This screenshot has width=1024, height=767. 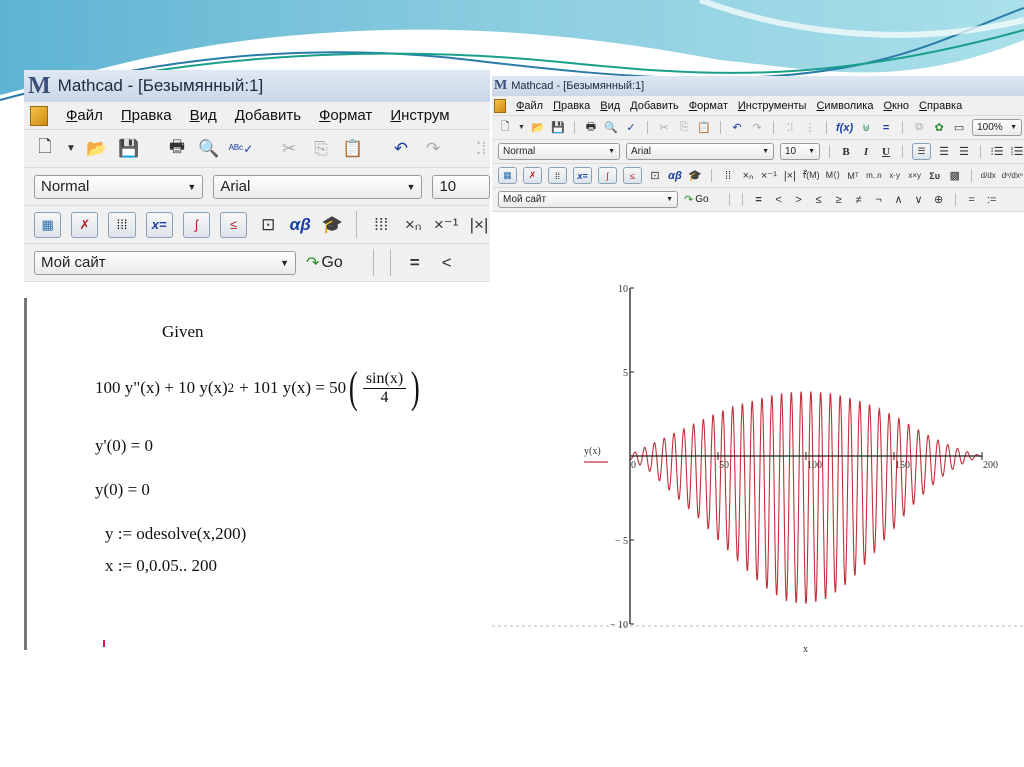 I want to click on matrix-column-icon: M⟨⟩, so click(x=833, y=176).